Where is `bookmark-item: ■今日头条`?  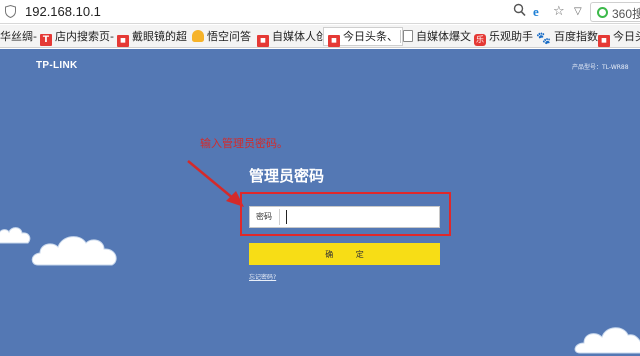 bookmark-item: ■今日头条 is located at coordinates (619, 37).